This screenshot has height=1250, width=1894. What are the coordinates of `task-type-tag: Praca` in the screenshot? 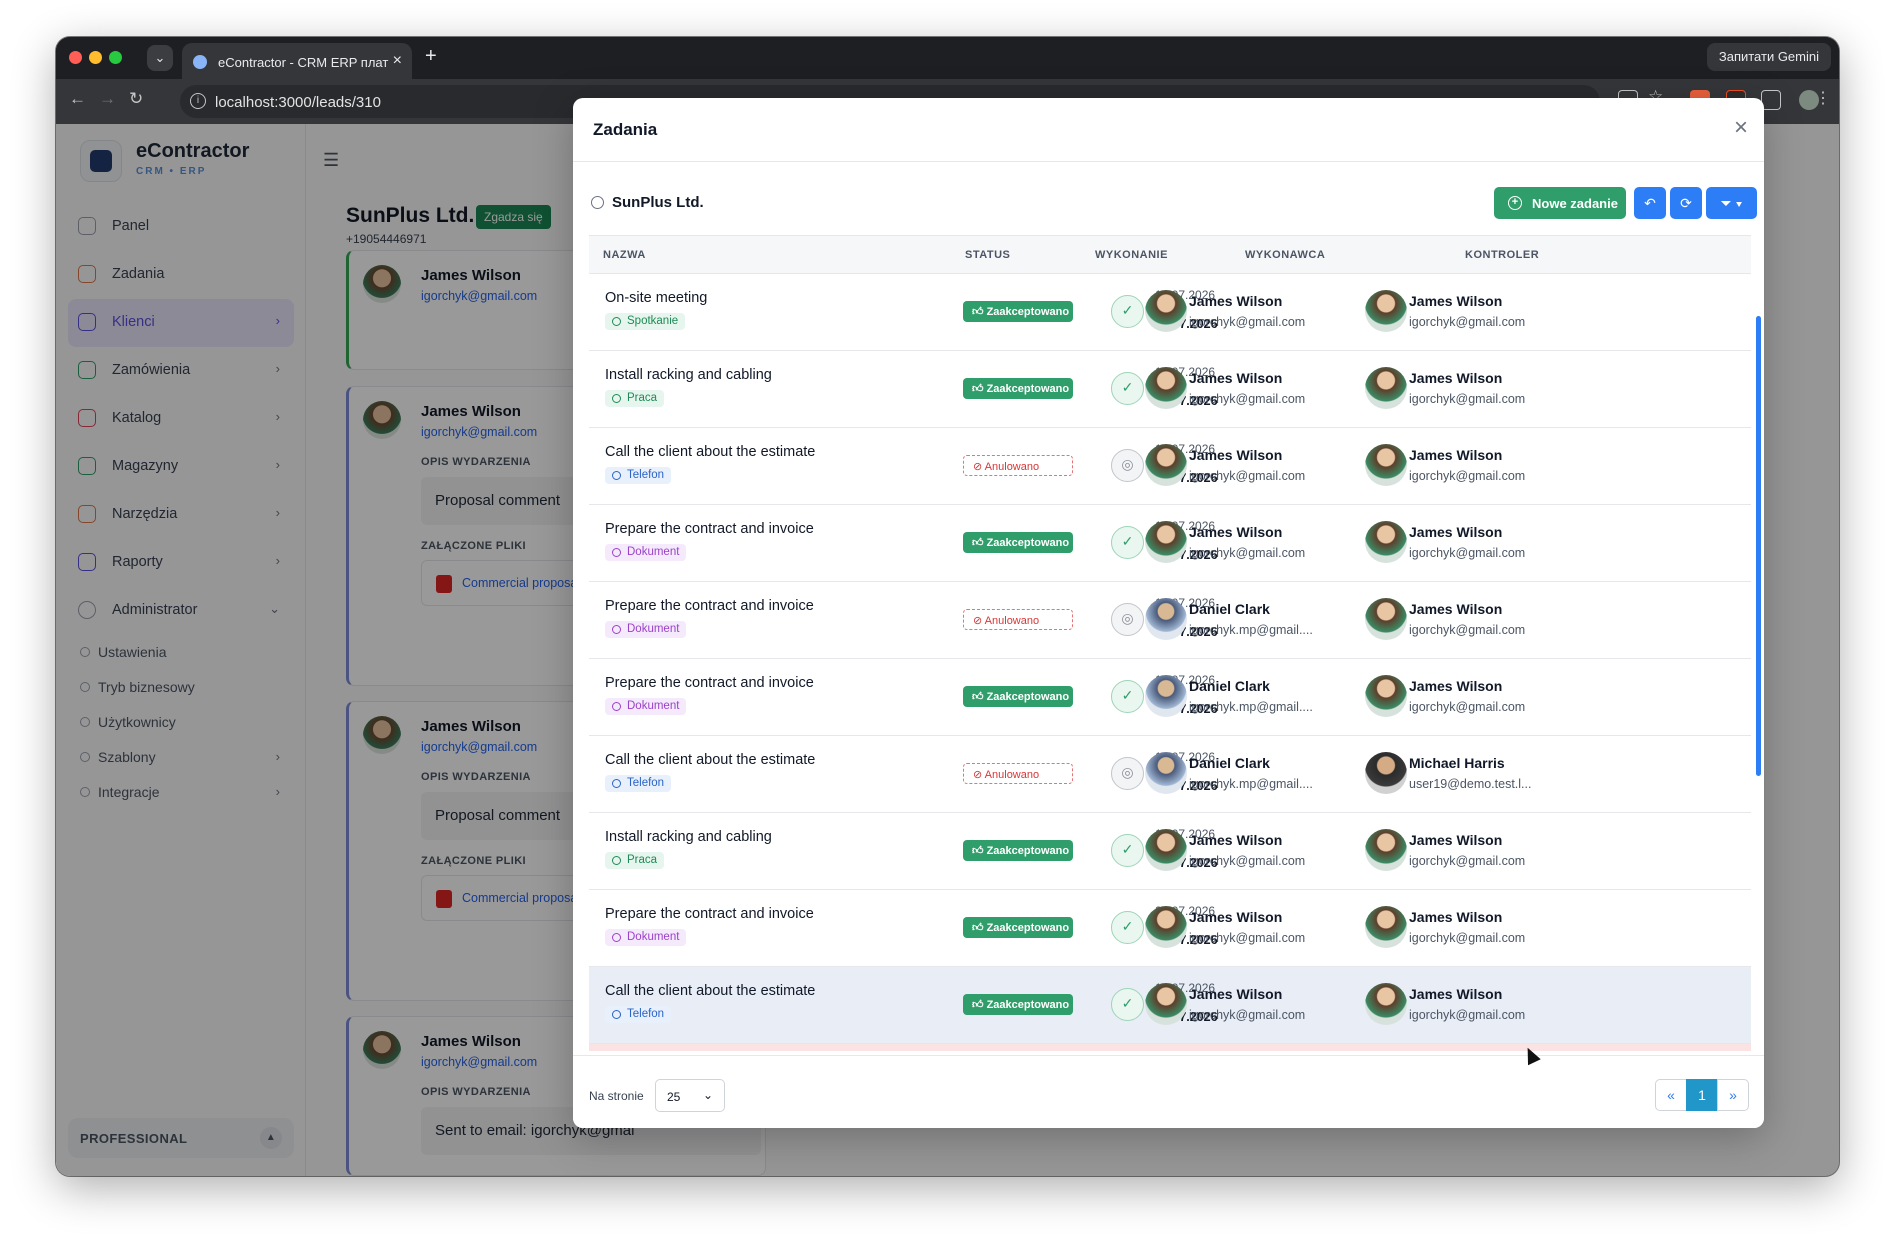 It's located at (635, 398).